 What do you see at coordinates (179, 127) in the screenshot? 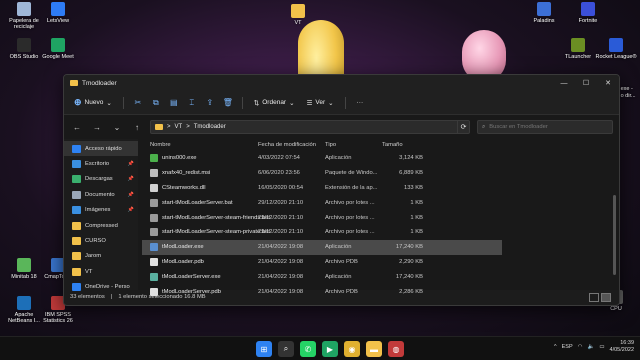
I see `breadcrumb-item: VT` at bounding box center [179, 127].